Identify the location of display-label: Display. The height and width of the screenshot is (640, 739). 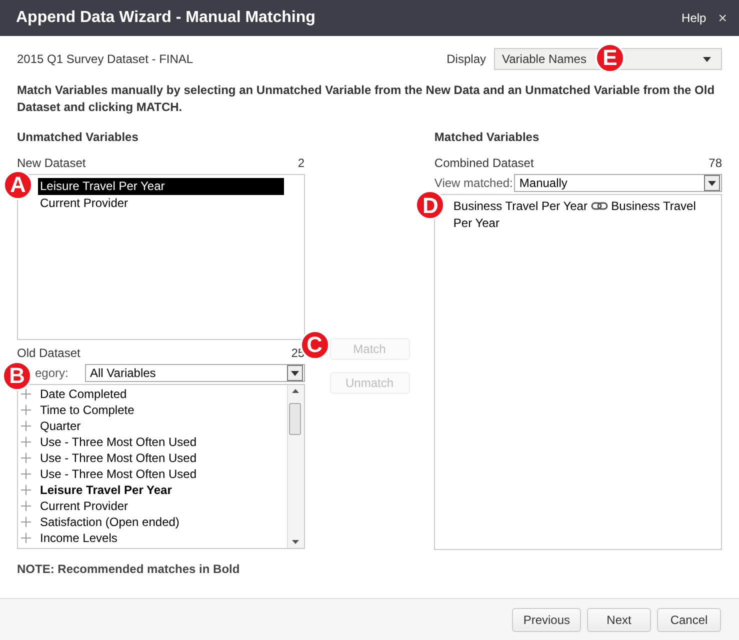
(466, 59).